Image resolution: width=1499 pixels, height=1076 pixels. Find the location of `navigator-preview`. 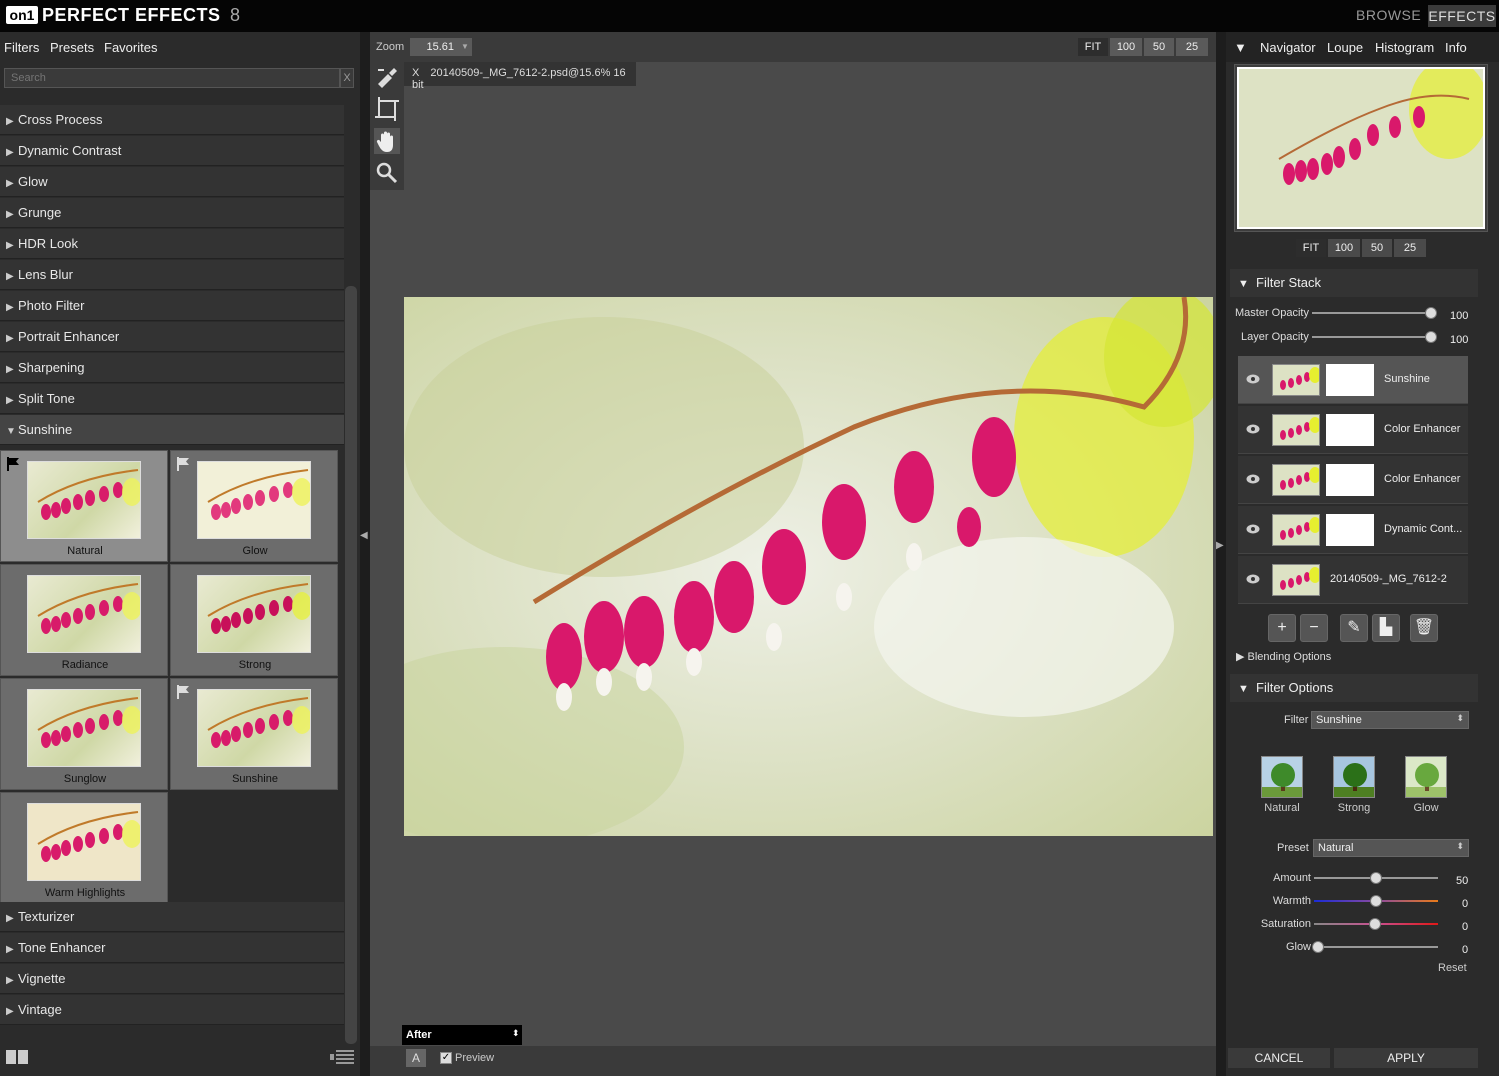

navigator-preview is located at coordinates (1361, 148).